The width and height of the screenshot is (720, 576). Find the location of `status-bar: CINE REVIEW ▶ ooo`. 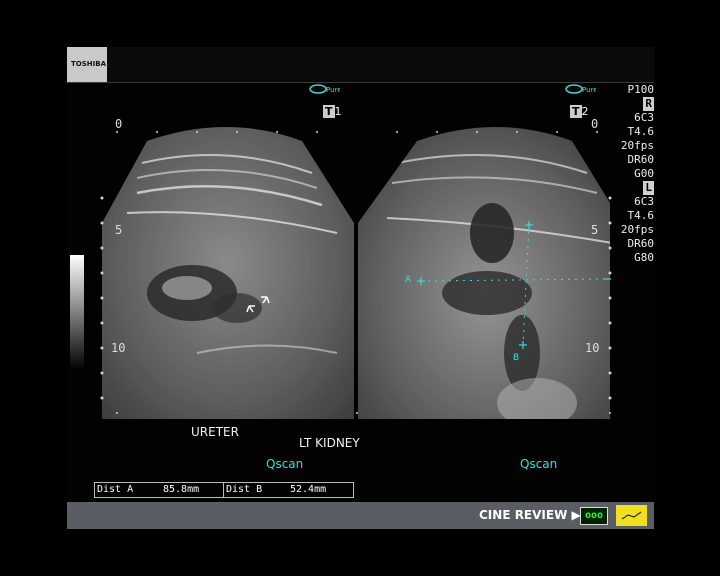

status-bar: CINE REVIEW ▶ ooo is located at coordinates (360, 515).